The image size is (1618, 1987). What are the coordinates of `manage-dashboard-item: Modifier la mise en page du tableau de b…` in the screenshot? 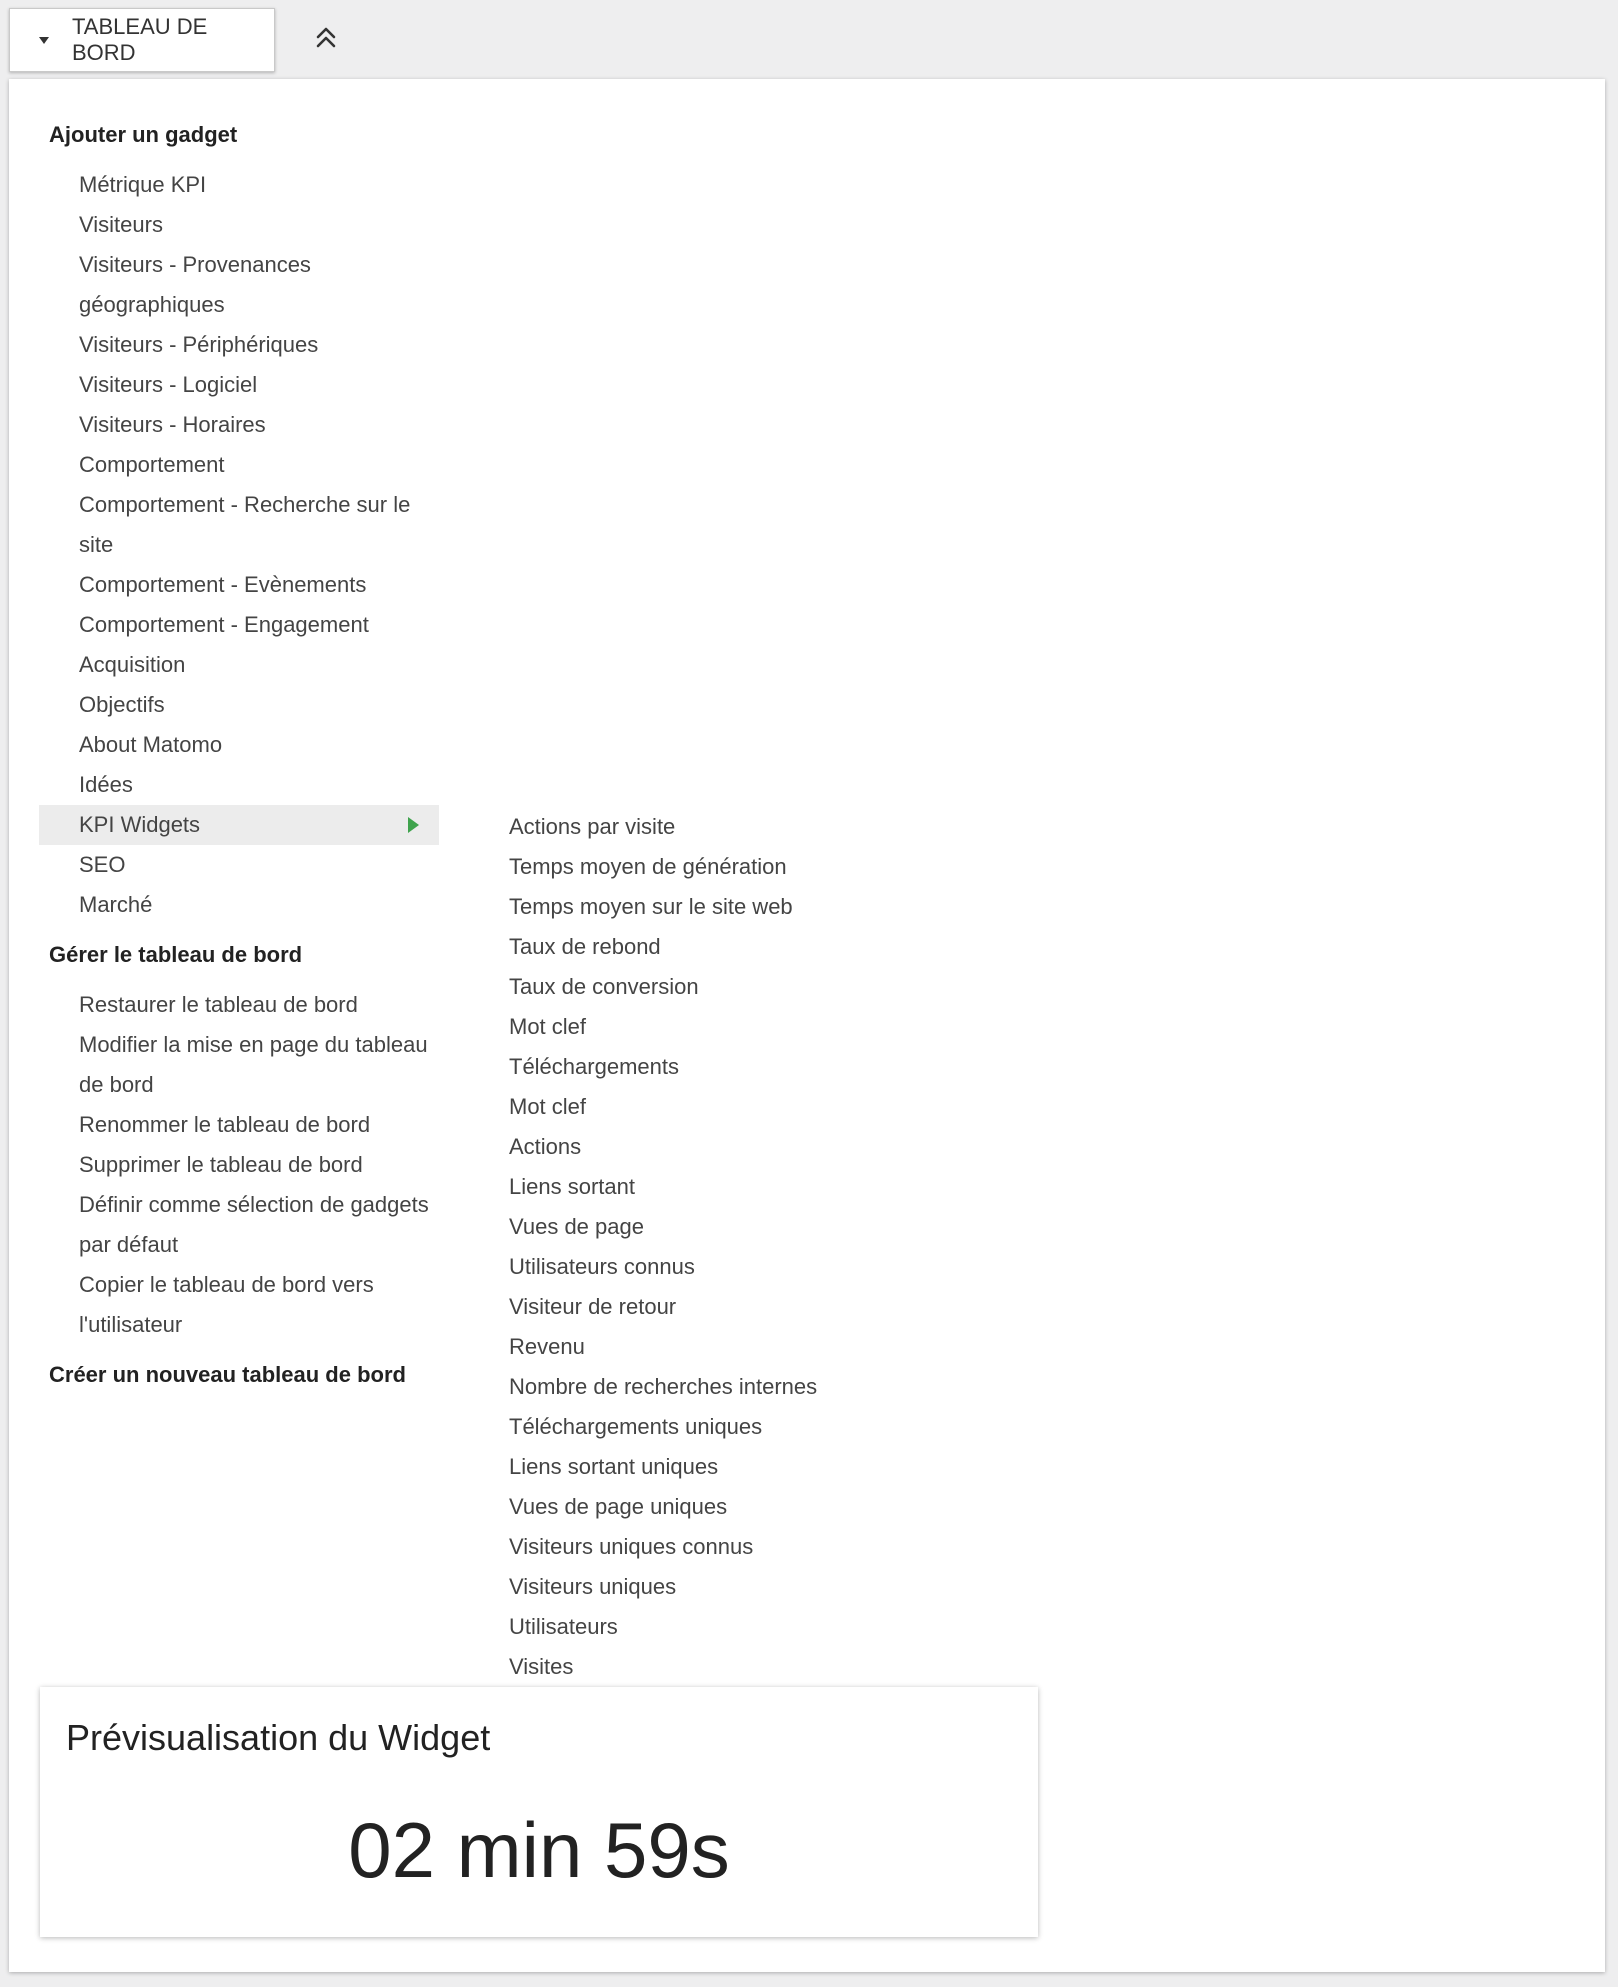 It's located at (259, 1065).